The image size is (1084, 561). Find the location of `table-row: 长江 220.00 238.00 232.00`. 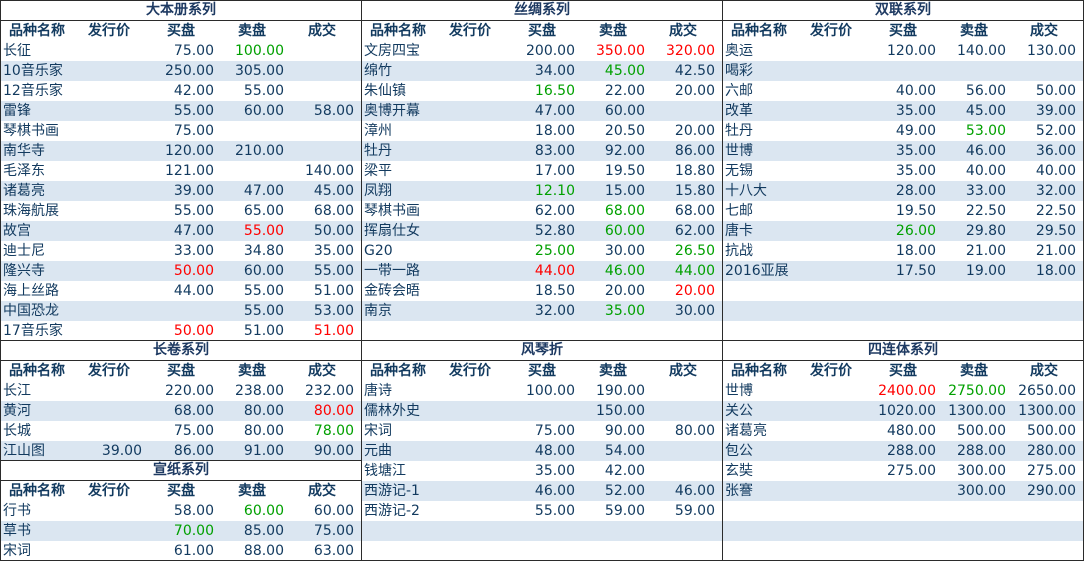

table-row: 长江 220.00 238.00 232.00 is located at coordinates (181, 391).